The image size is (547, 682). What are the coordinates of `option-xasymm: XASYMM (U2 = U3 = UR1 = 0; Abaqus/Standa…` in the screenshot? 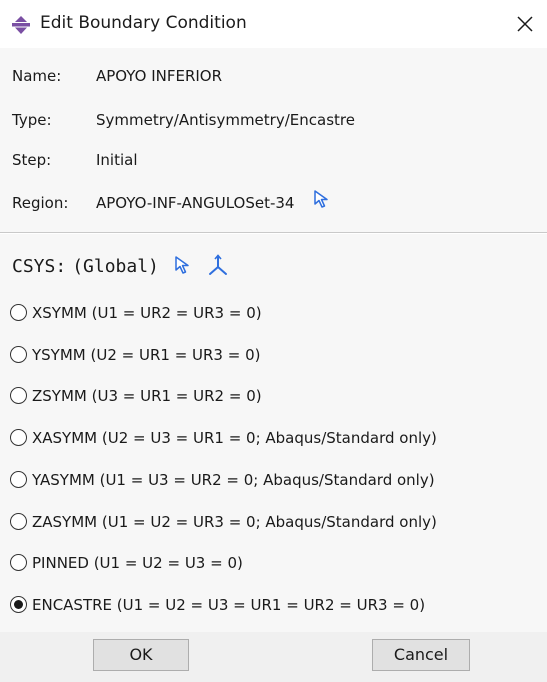 It's located at (223, 438).